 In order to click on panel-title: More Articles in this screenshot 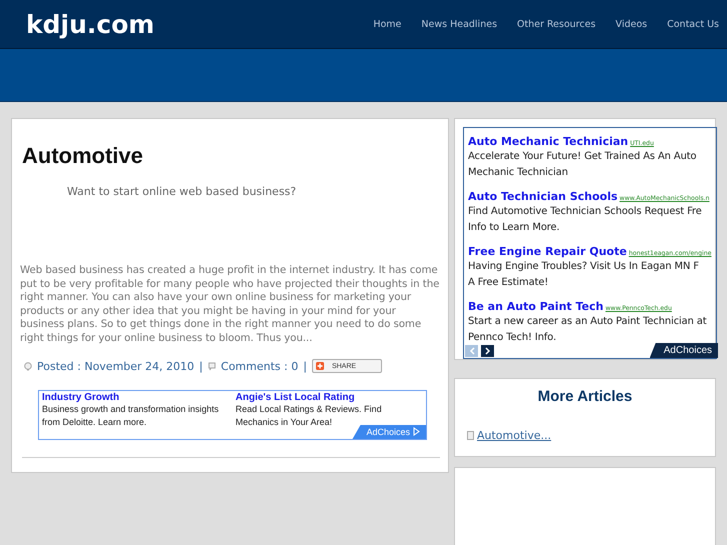, I will do `click(585, 396)`.